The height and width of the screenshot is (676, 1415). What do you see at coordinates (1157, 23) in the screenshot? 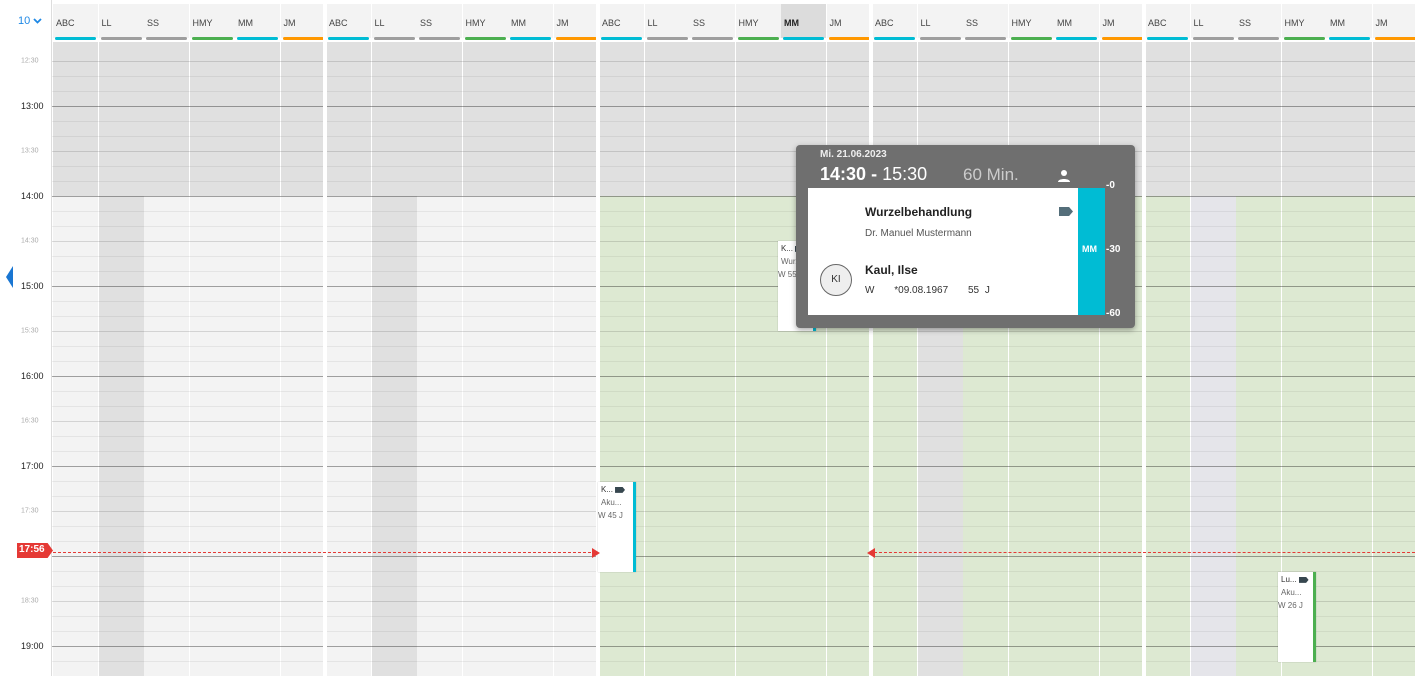
I see `resource-label: ABC` at bounding box center [1157, 23].